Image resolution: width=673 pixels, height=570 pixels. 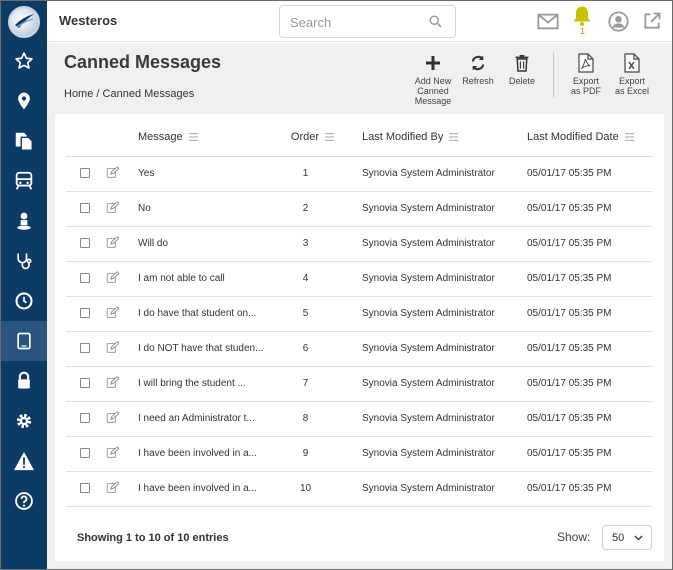 I want to click on add-canned-message-button: Add New Canned Message, so click(x=433, y=79).